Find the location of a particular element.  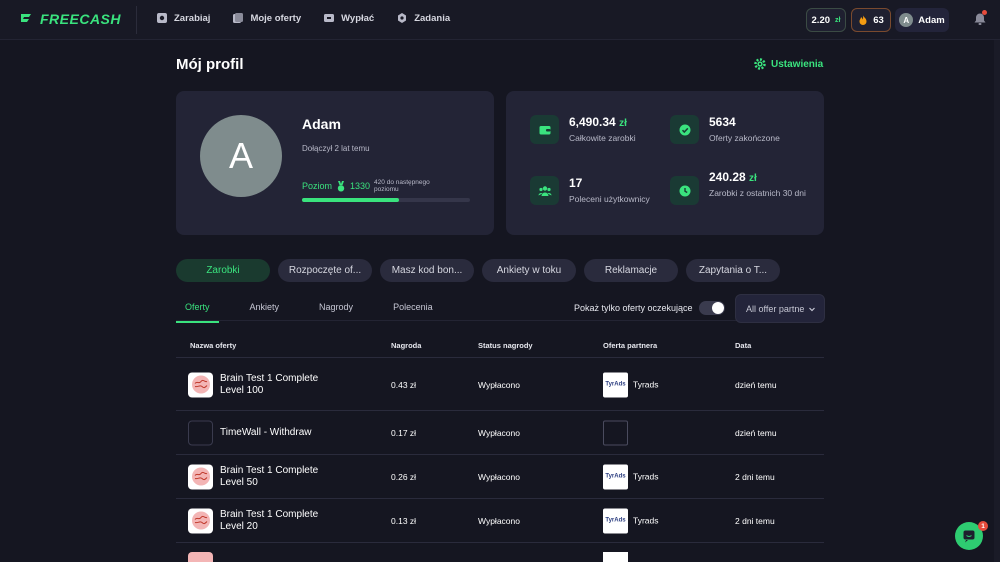

stat-referred-users: 17 Poleceni użytkownicy is located at coordinates (590, 191).